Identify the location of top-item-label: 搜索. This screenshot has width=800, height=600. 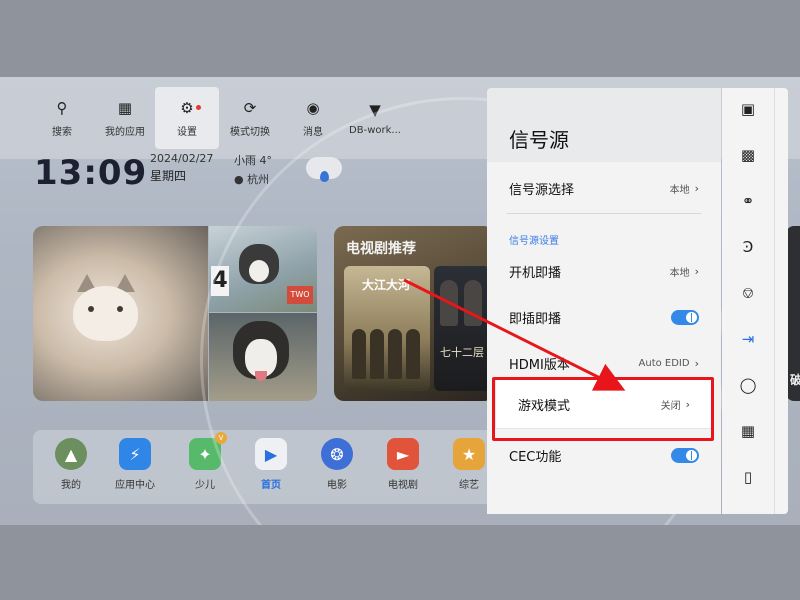
(62, 132).